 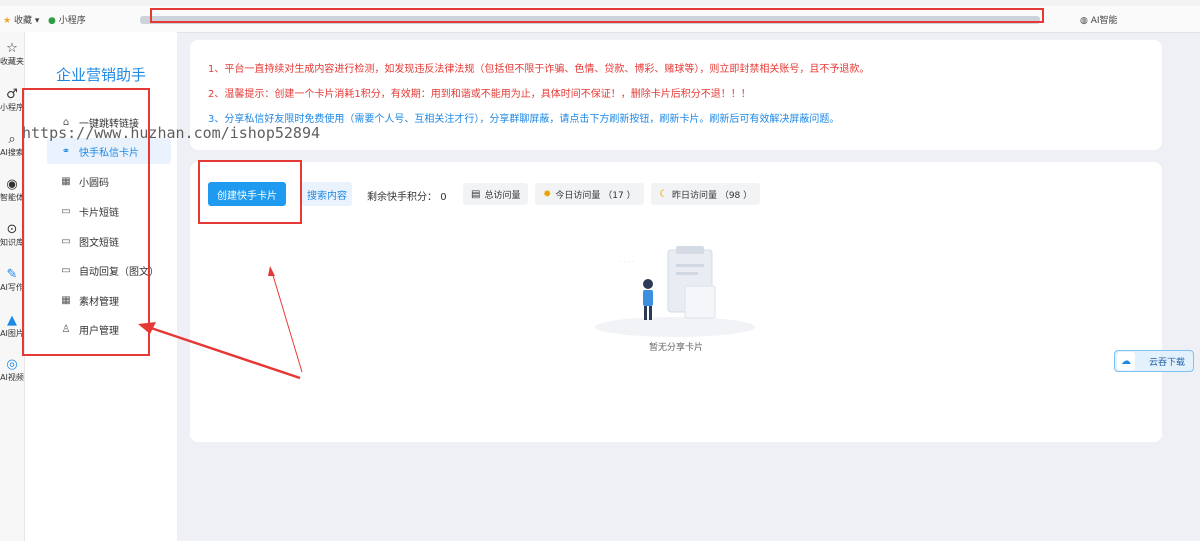 What do you see at coordinates (222, 352) in the screenshot?
I see `arrow-line-to-users` at bounding box center [222, 352].